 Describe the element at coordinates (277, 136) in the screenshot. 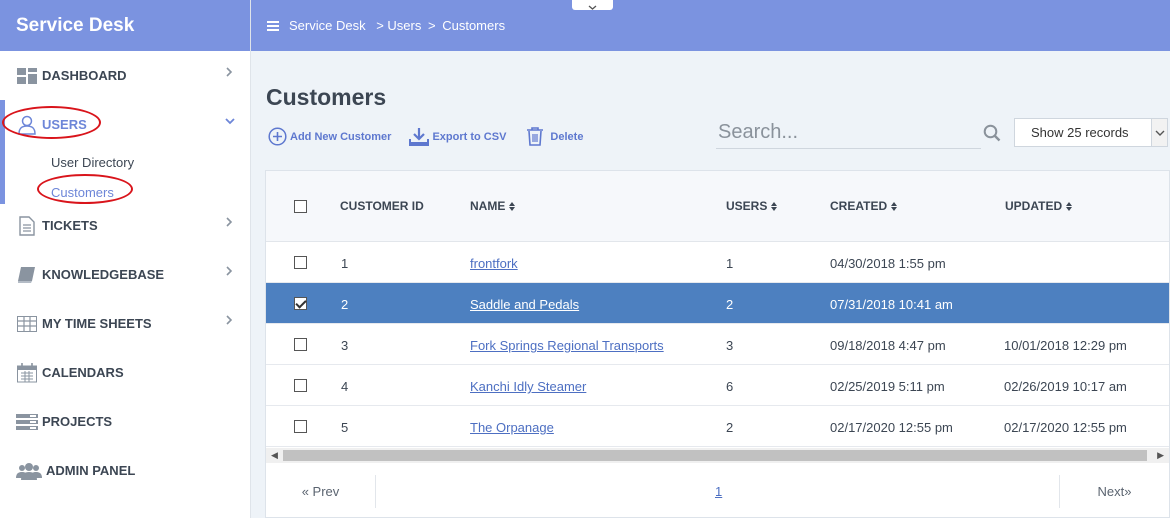

I see `add-circle-icon` at that location.